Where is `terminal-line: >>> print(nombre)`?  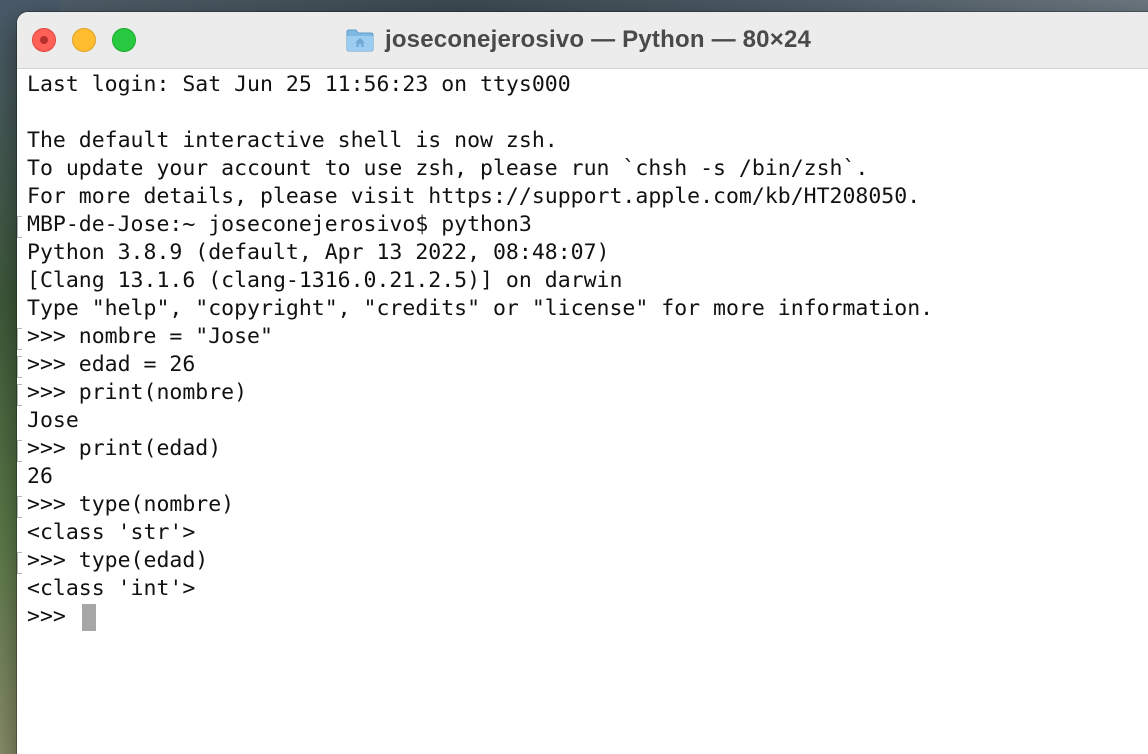
terminal-line: >>> print(nombre) is located at coordinates (137, 392).